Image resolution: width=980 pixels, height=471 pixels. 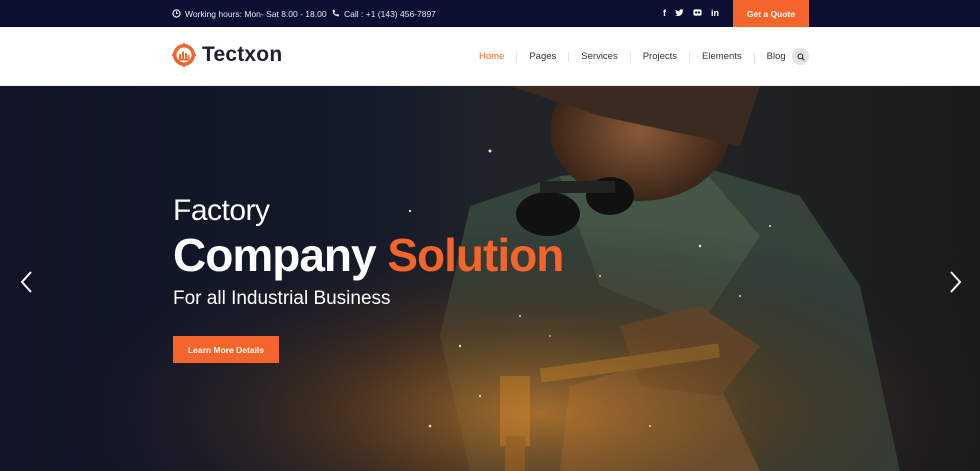 I want to click on call-info: Call : +1 (143) 456-7897, so click(x=383, y=13).